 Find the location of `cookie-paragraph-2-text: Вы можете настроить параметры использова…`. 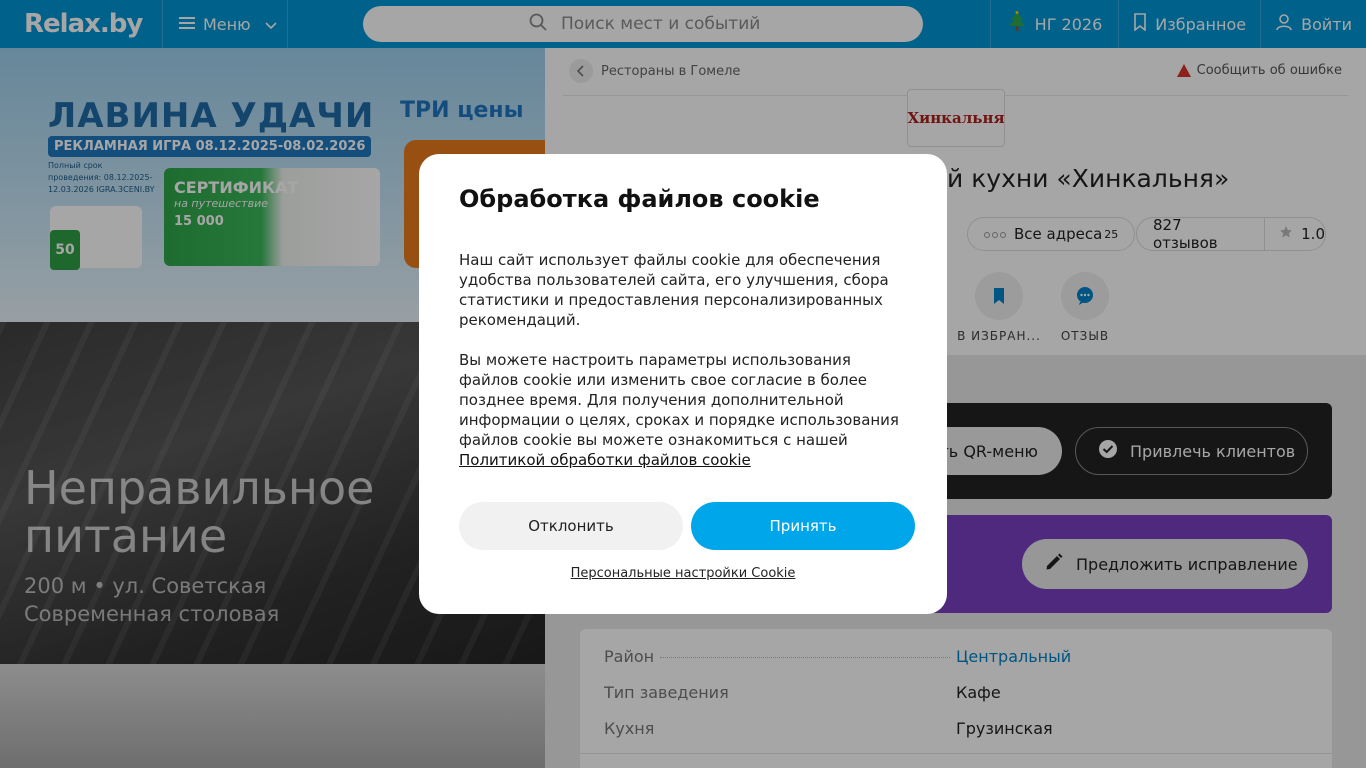

cookie-paragraph-2-text: Вы можете настроить параметры использова… is located at coordinates (679, 400).